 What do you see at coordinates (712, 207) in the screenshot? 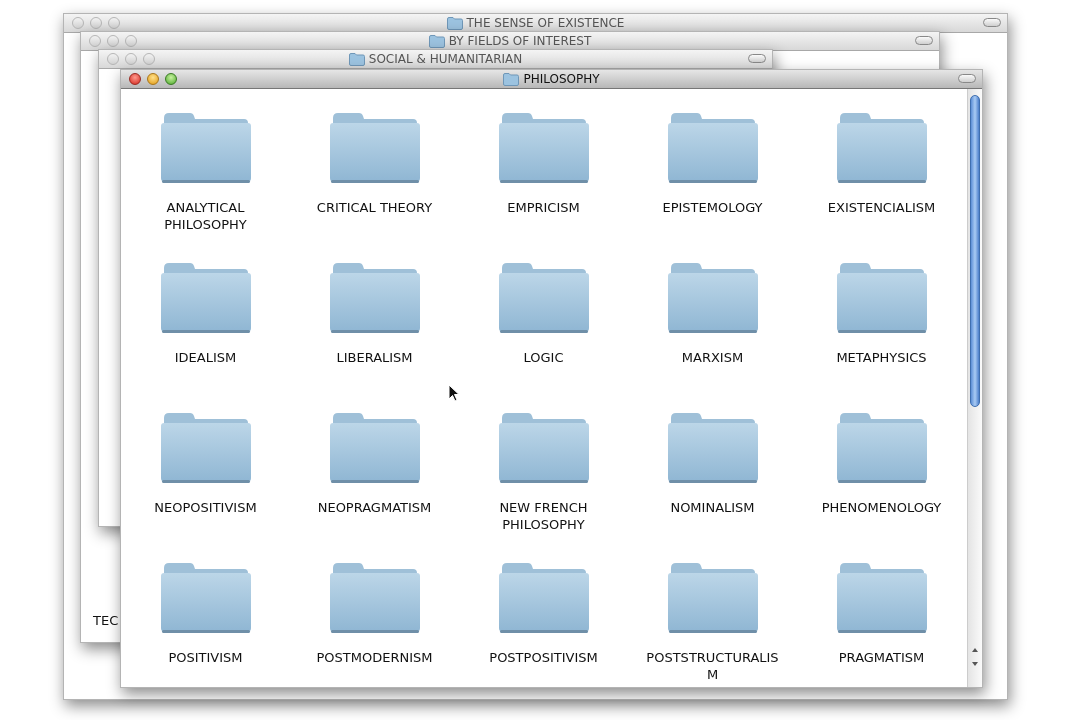
I see `folder-label: EPISTEMOLOGY` at bounding box center [712, 207].